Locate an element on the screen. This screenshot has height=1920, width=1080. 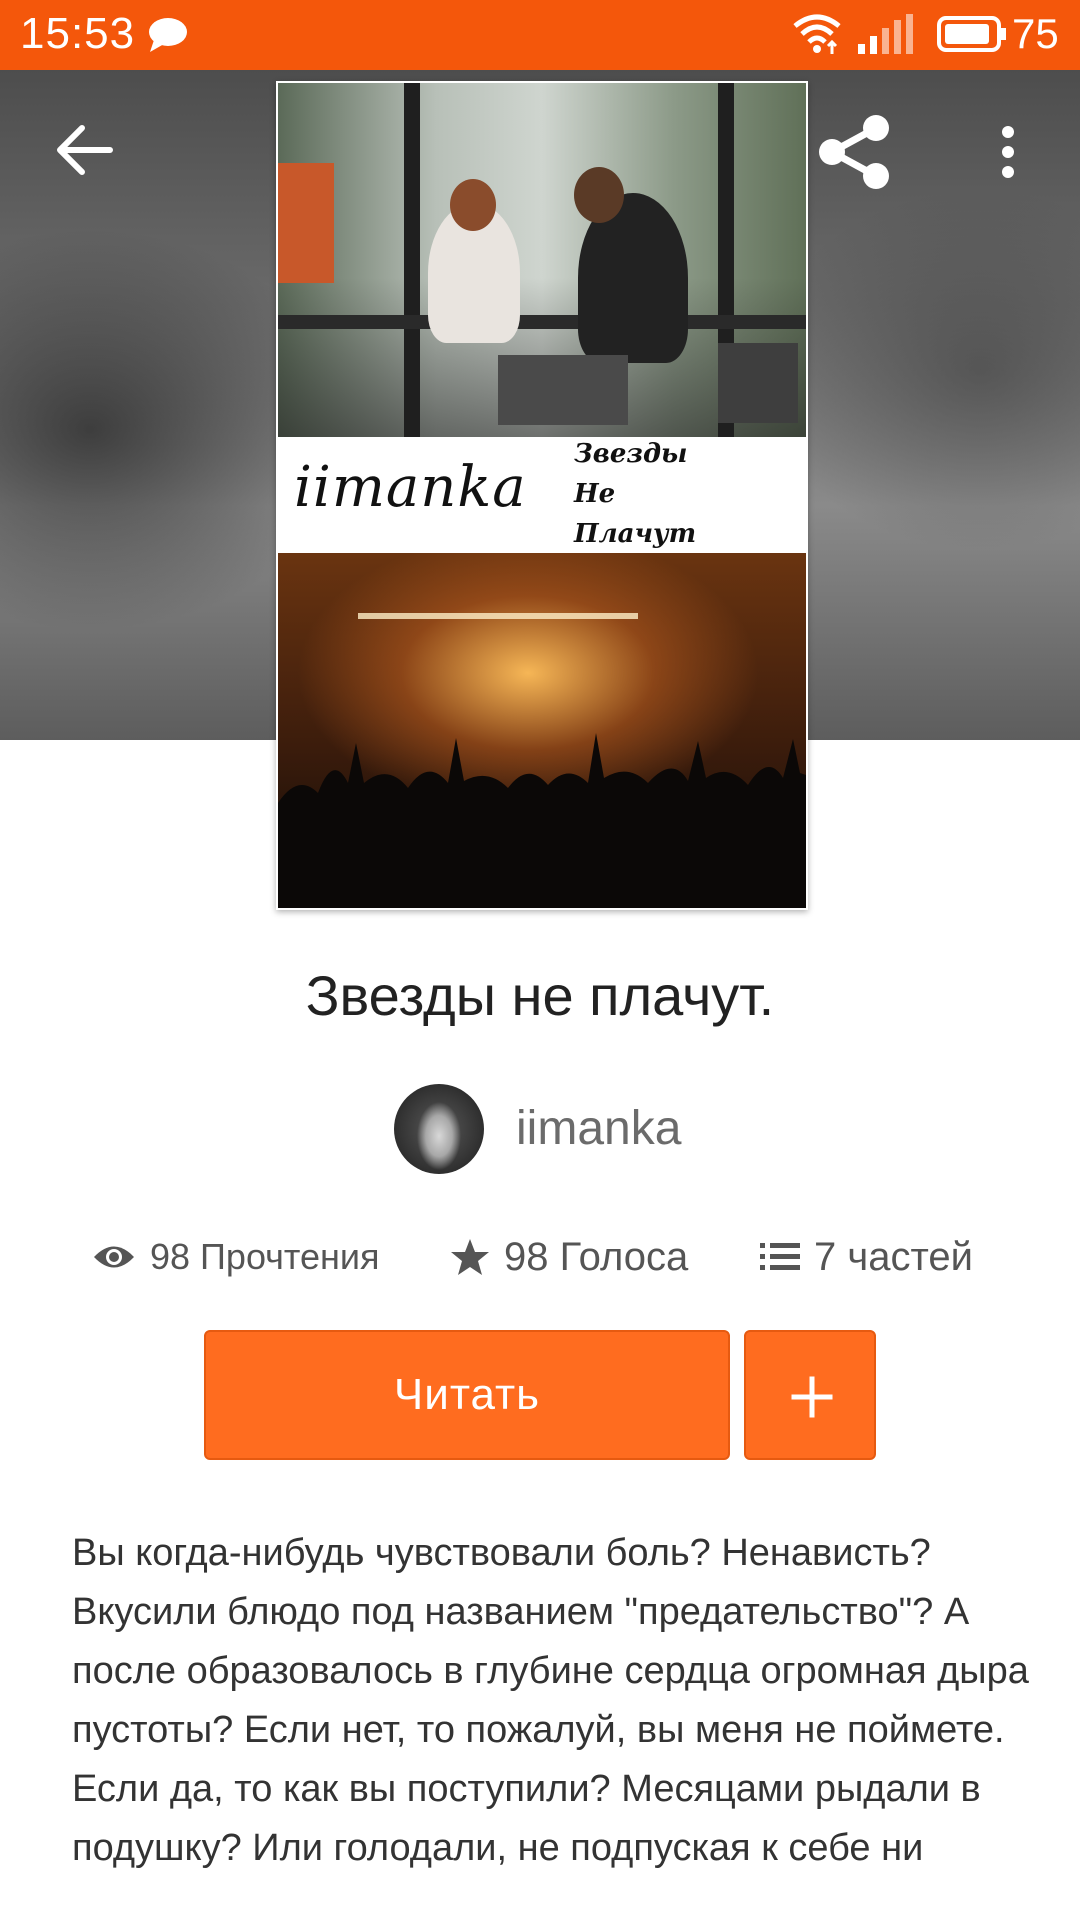
cover-script-line-1: Звезды is located at coordinates (631, 454).